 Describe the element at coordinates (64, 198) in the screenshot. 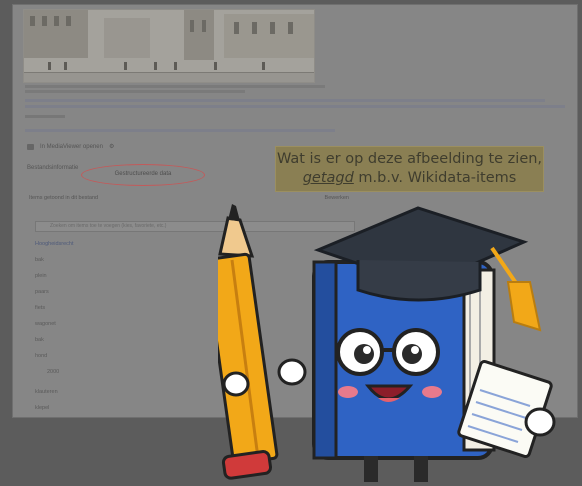

I see `depicts-heading: Items getoond in dit bestand` at that location.